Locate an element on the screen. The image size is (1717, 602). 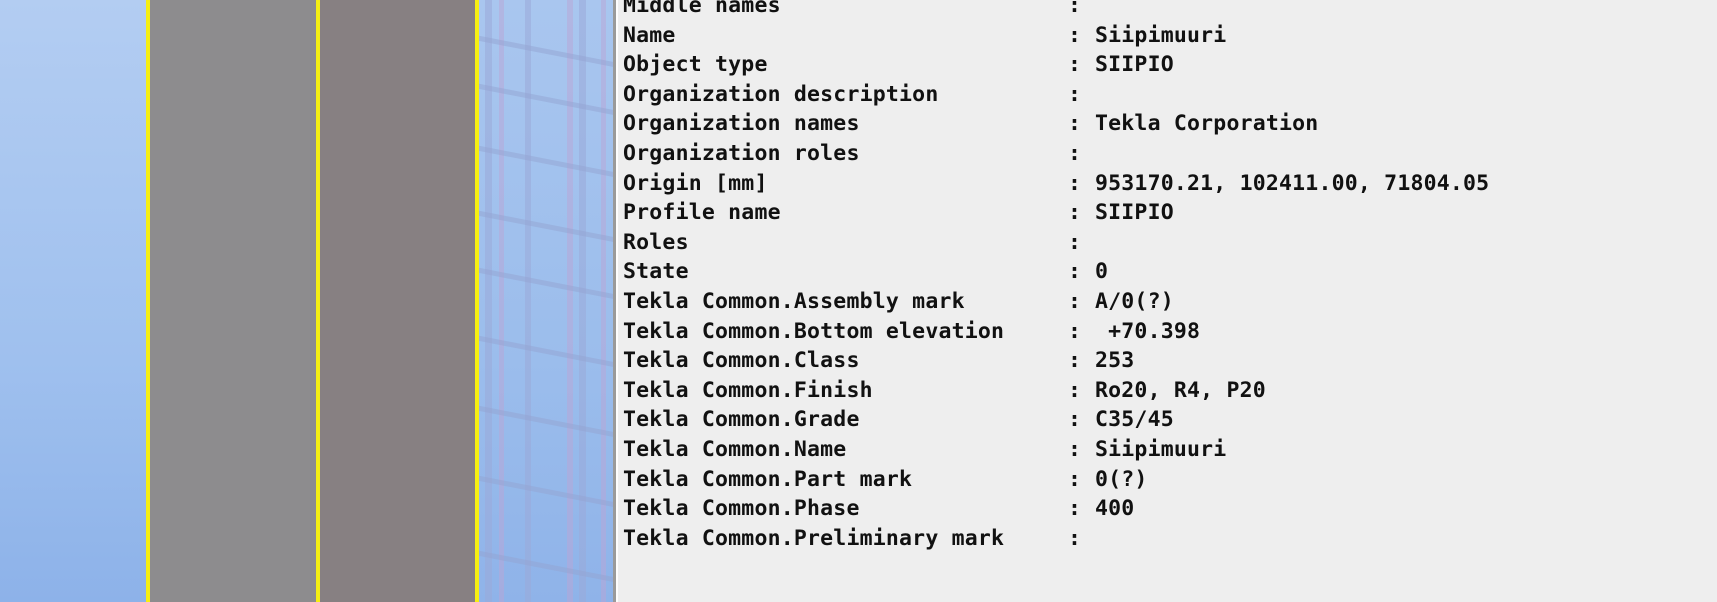
property-key: Tekla Common.Bottom elevation is located at coordinates (814, 331).